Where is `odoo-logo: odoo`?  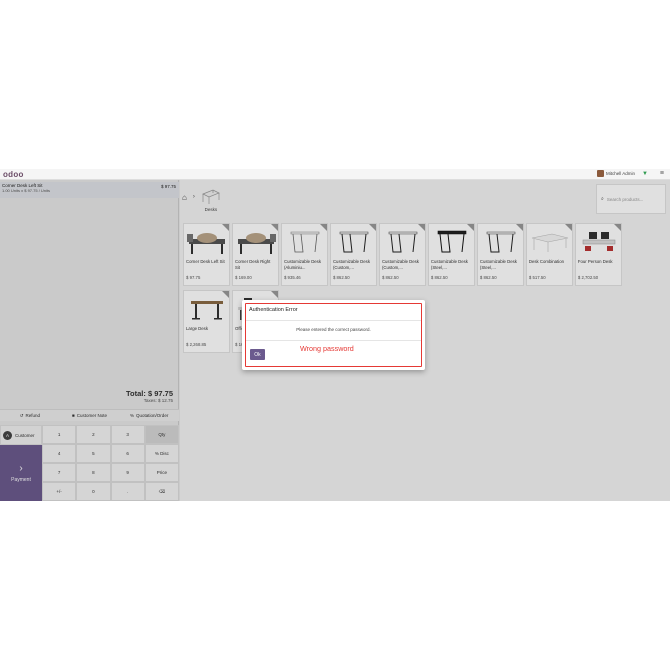 odoo-logo: odoo is located at coordinates (13, 174).